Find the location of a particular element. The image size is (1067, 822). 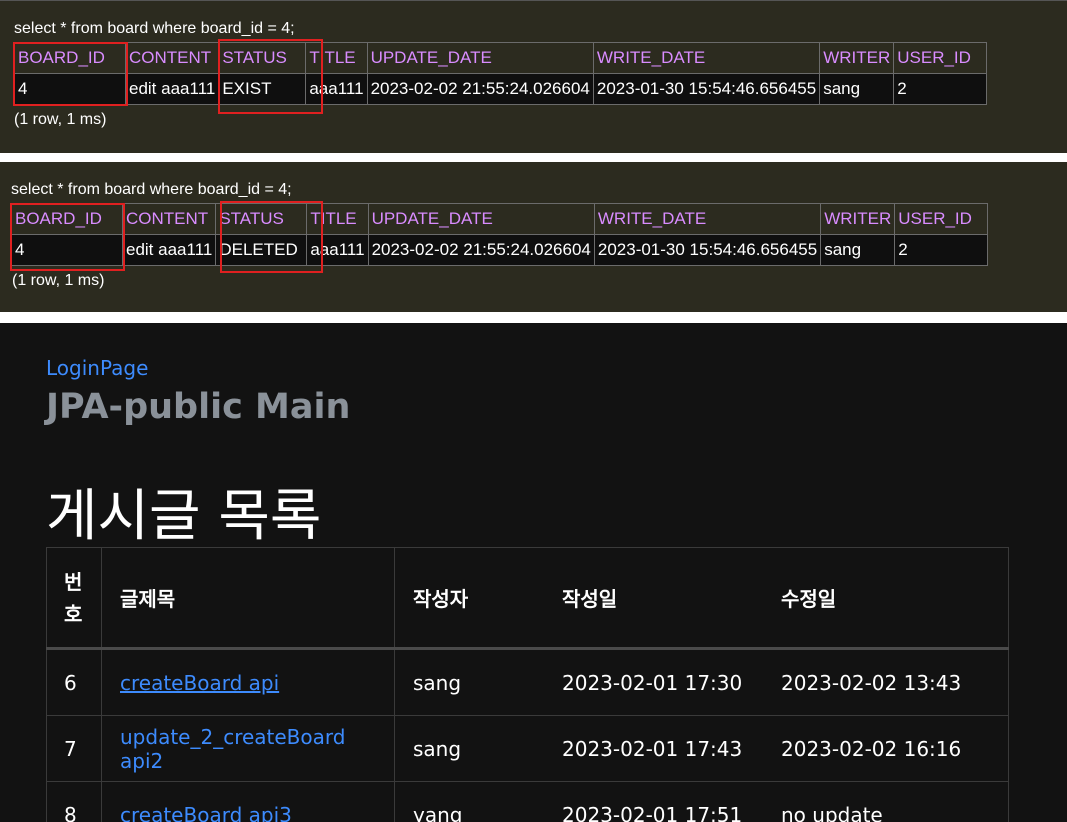

post-updated-date: no update is located at coordinates (886, 801).